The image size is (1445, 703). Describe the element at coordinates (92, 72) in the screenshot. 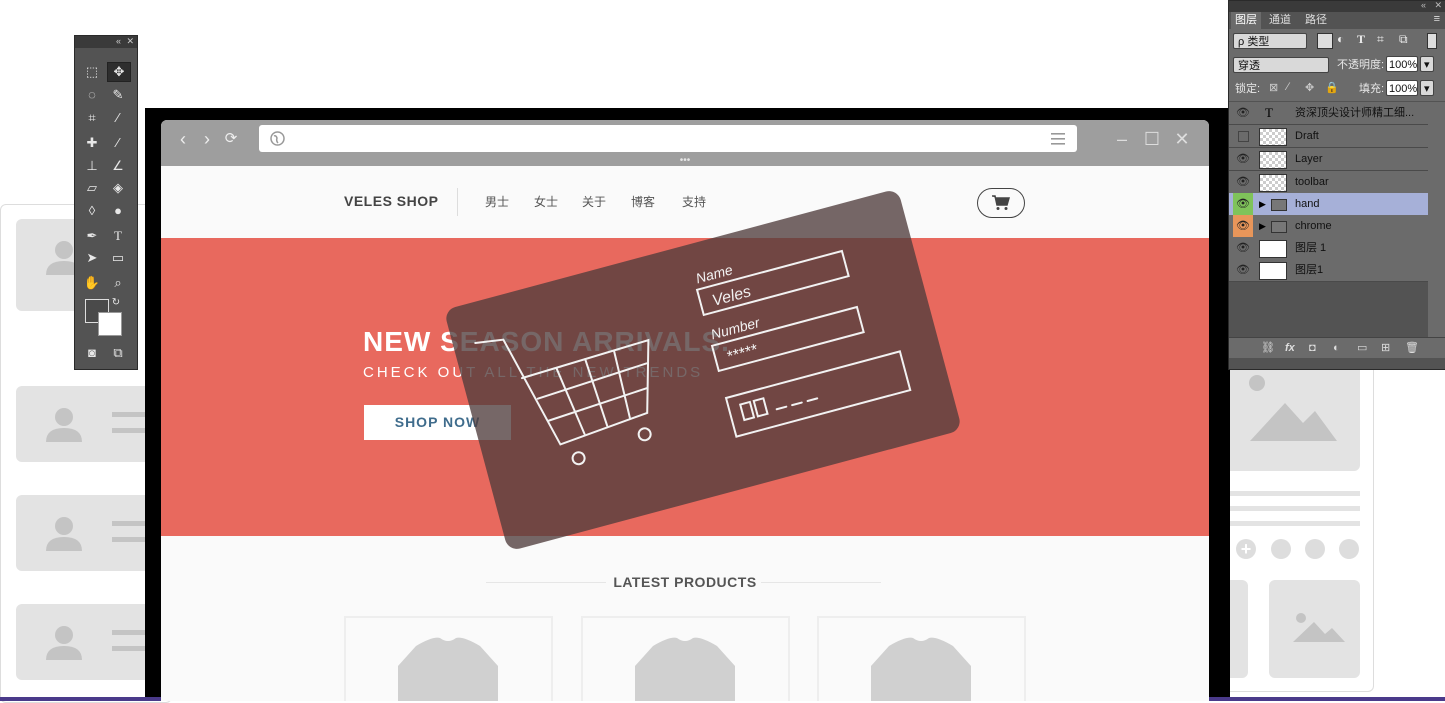

I see `marquee-tool-icon: ⬚` at that location.